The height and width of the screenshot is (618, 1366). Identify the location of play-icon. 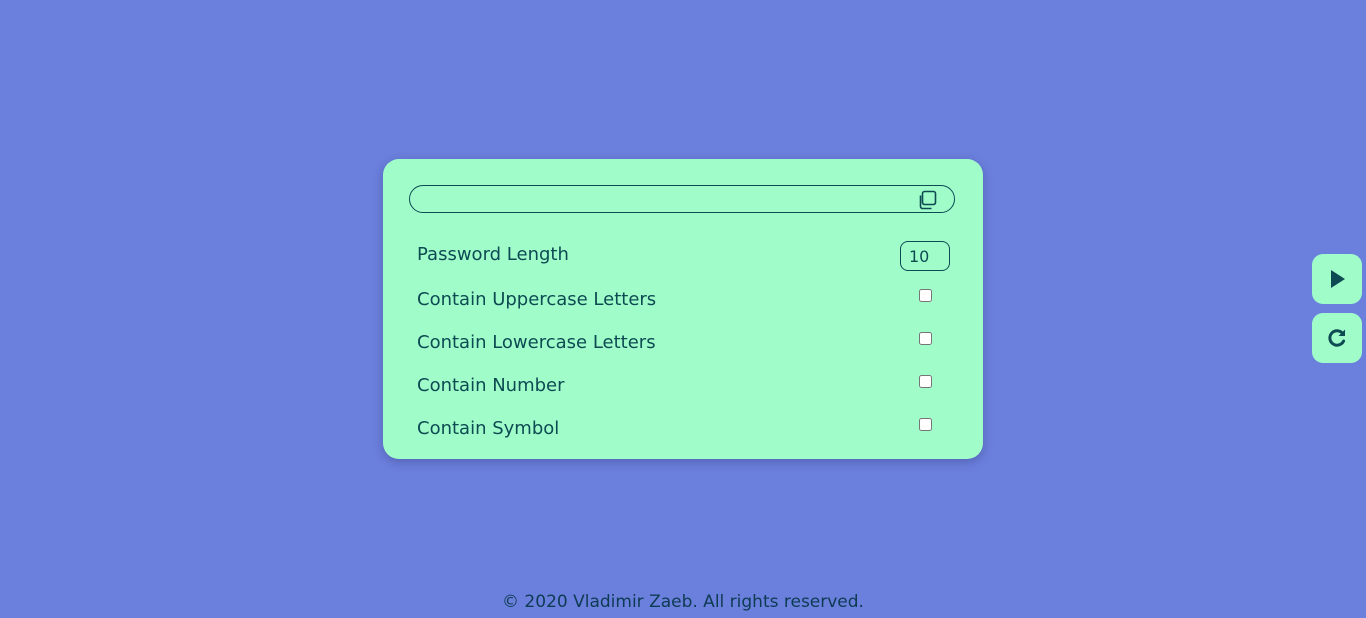
(1338, 279).